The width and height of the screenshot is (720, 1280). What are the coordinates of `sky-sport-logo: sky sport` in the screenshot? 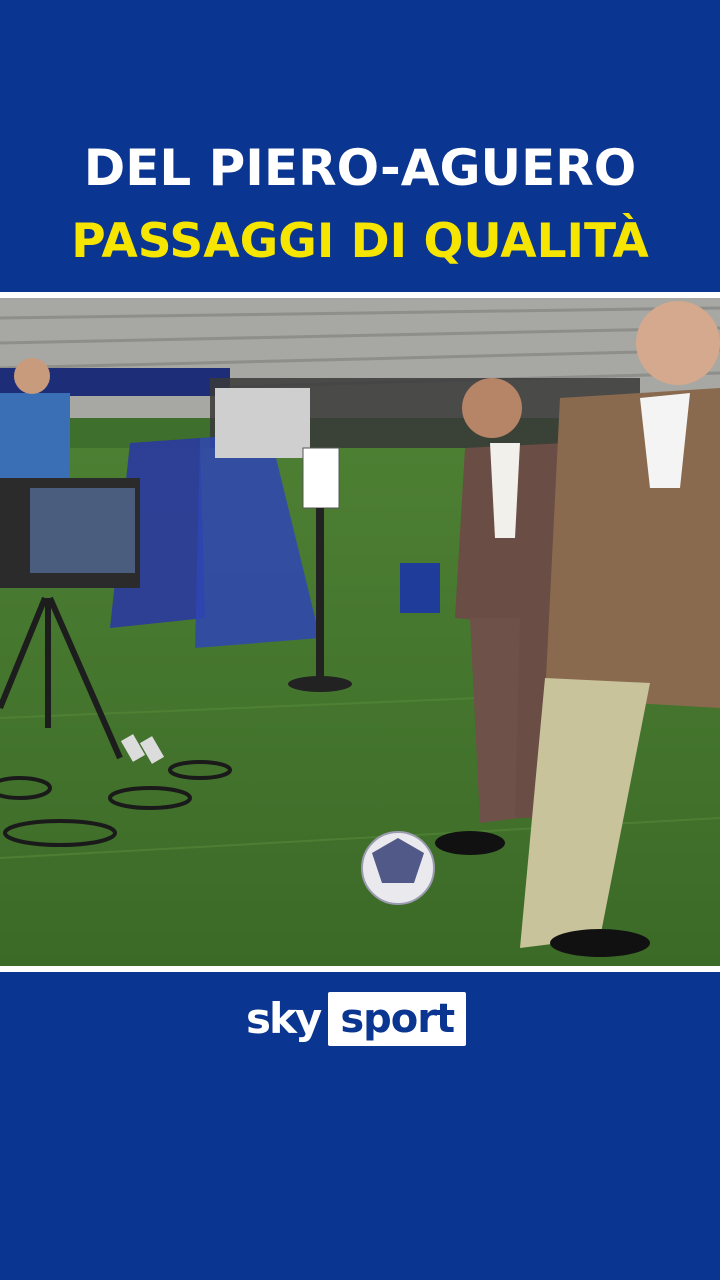 It's located at (356, 1019).